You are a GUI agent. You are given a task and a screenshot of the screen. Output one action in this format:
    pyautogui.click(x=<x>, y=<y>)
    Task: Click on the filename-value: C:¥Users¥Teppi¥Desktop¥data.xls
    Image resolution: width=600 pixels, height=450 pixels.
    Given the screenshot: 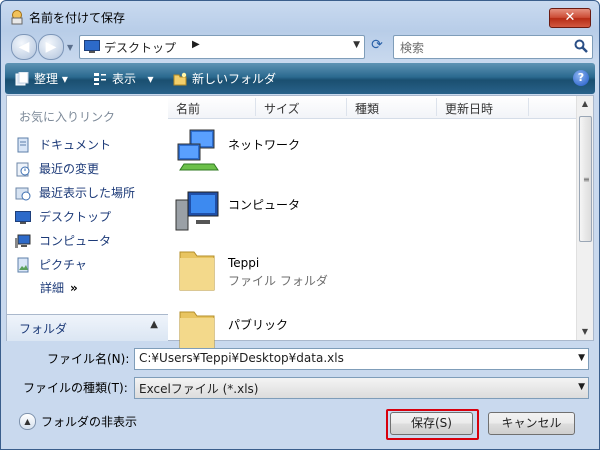 What is the action you would take?
    pyautogui.click(x=241, y=358)
    